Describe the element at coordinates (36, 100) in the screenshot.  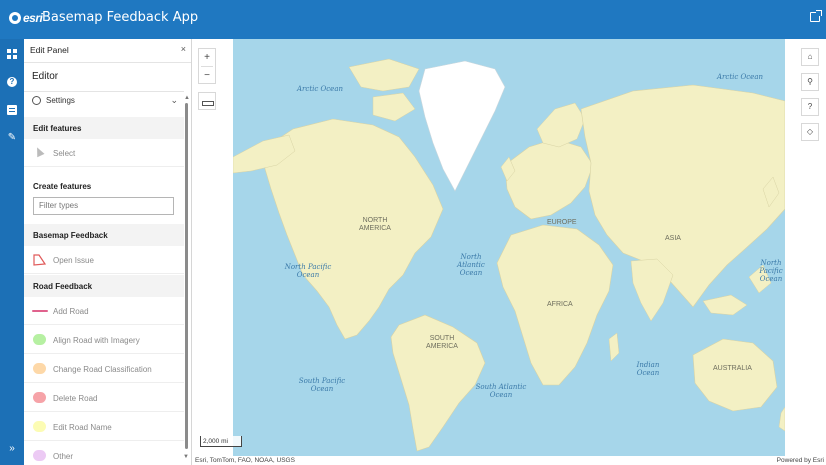
I see `gear-icon` at that location.